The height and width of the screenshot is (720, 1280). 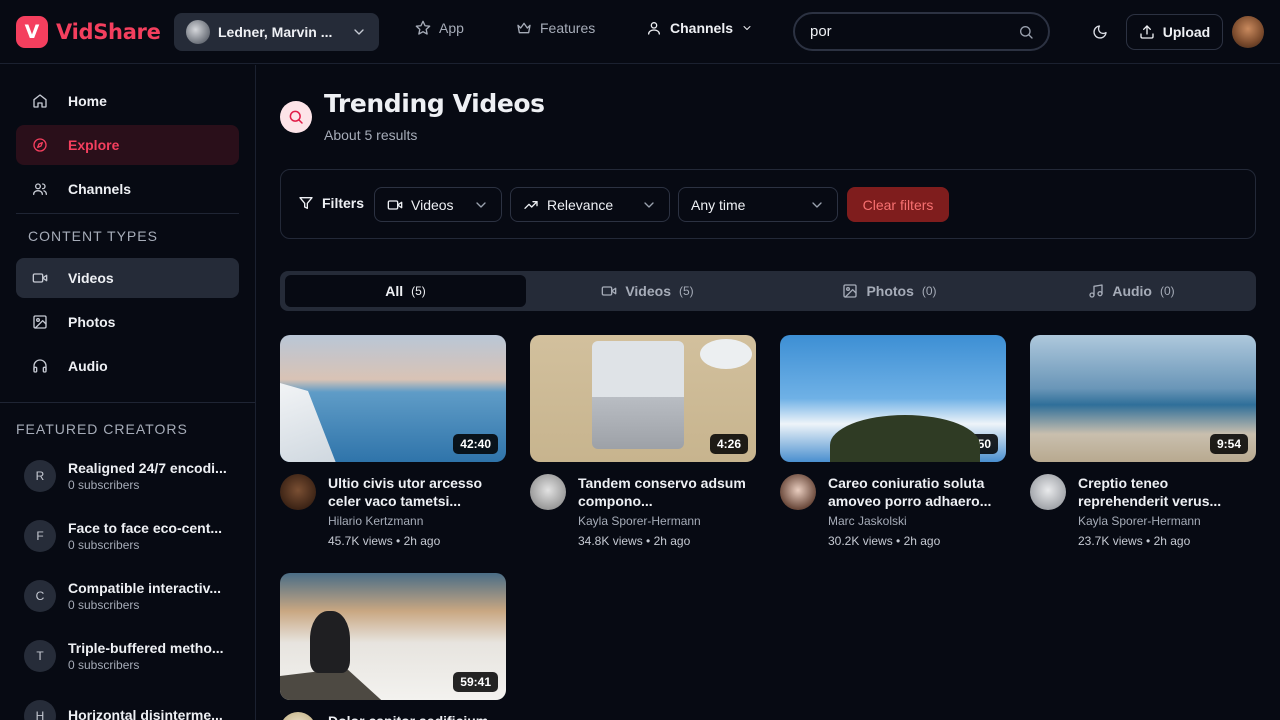 I want to click on sidebar-item-channels: Channels, so click(x=127, y=189).